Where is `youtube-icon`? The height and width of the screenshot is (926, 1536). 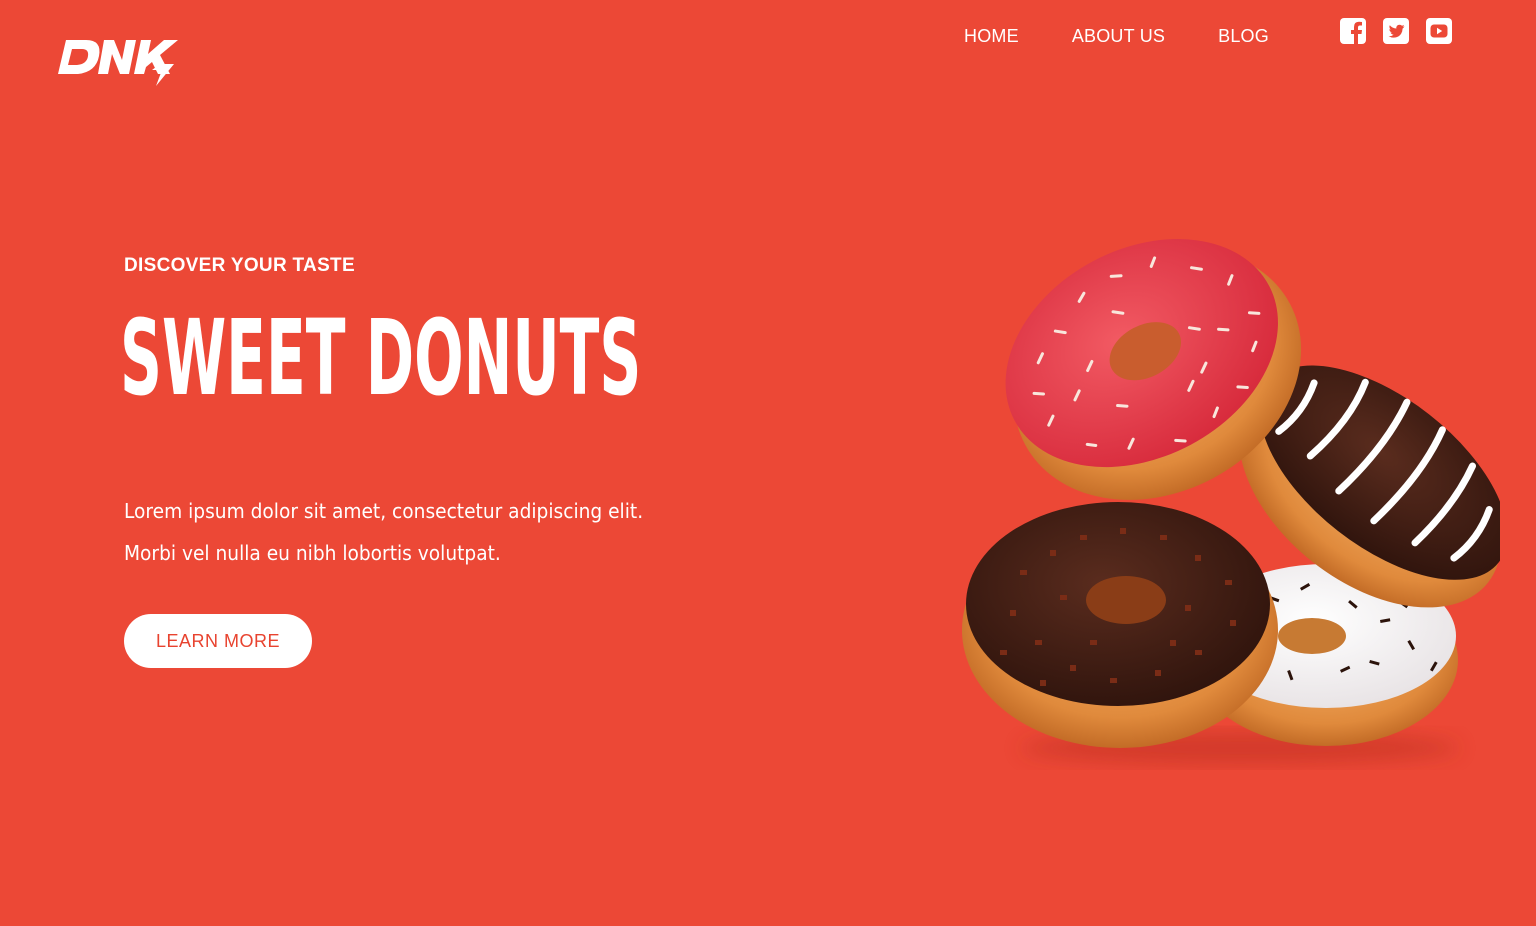 youtube-icon is located at coordinates (1439, 31).